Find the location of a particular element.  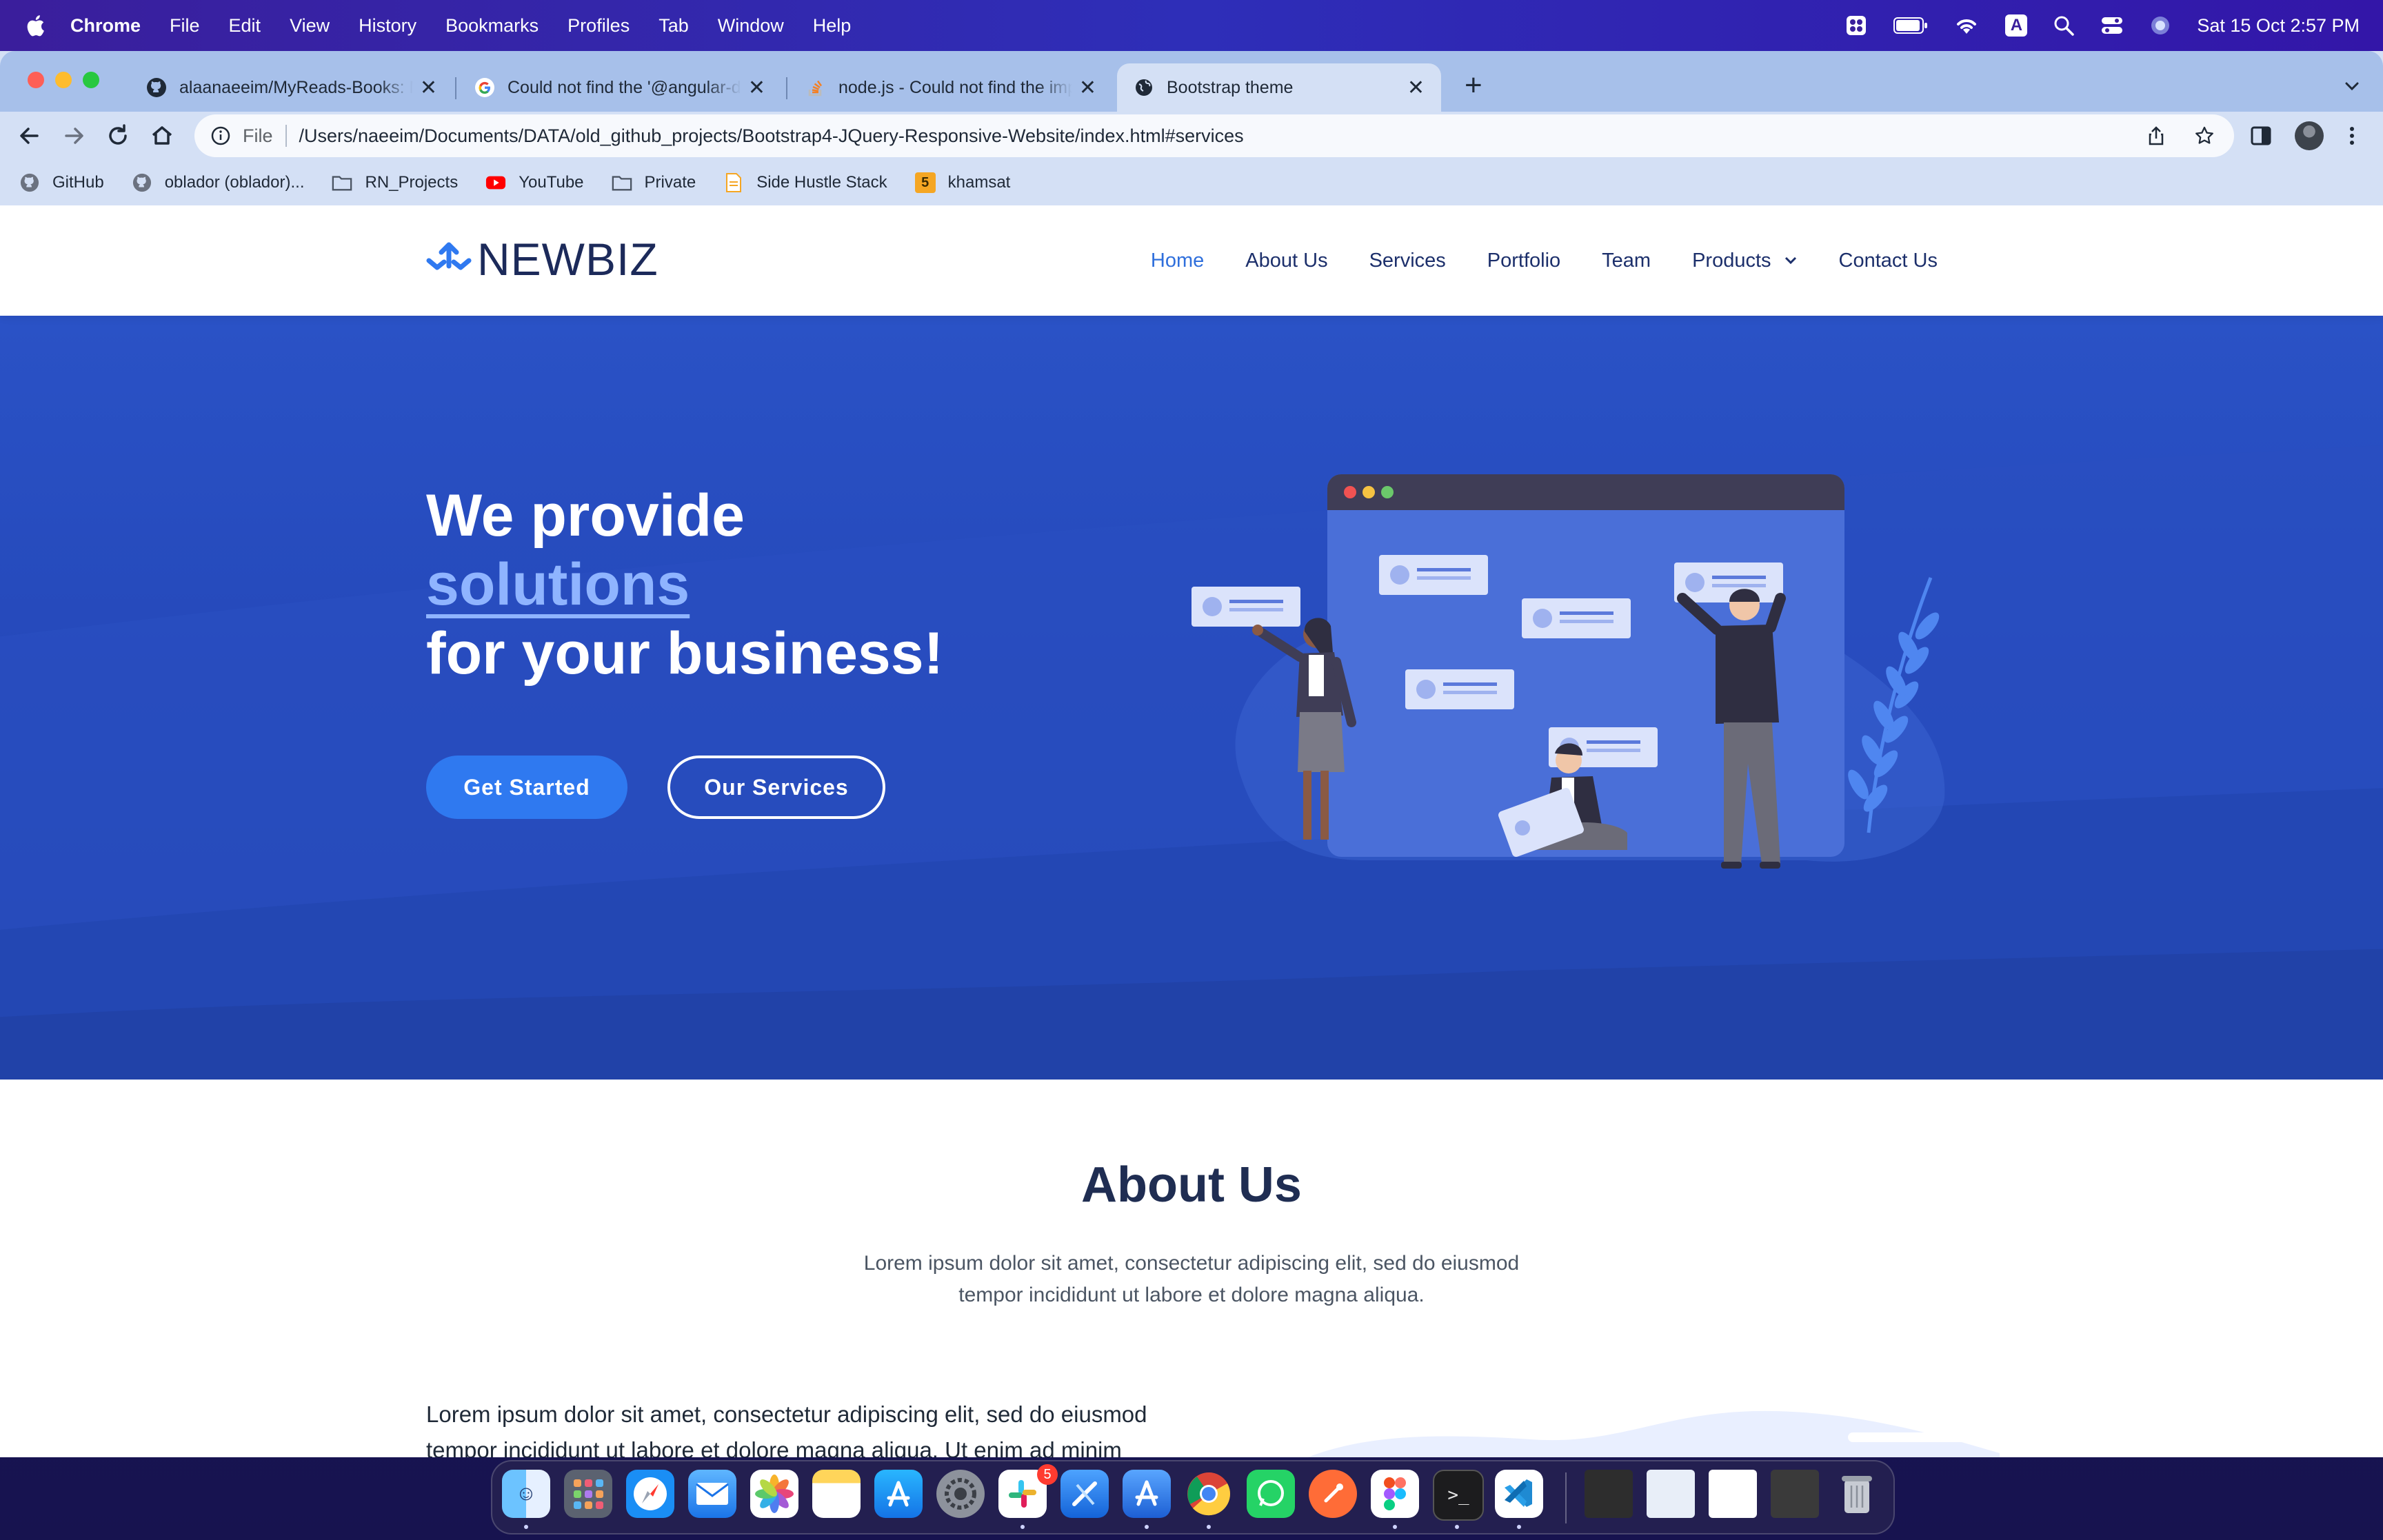

bookmark-youtube: YouTube is located at coordinates (534, 183).